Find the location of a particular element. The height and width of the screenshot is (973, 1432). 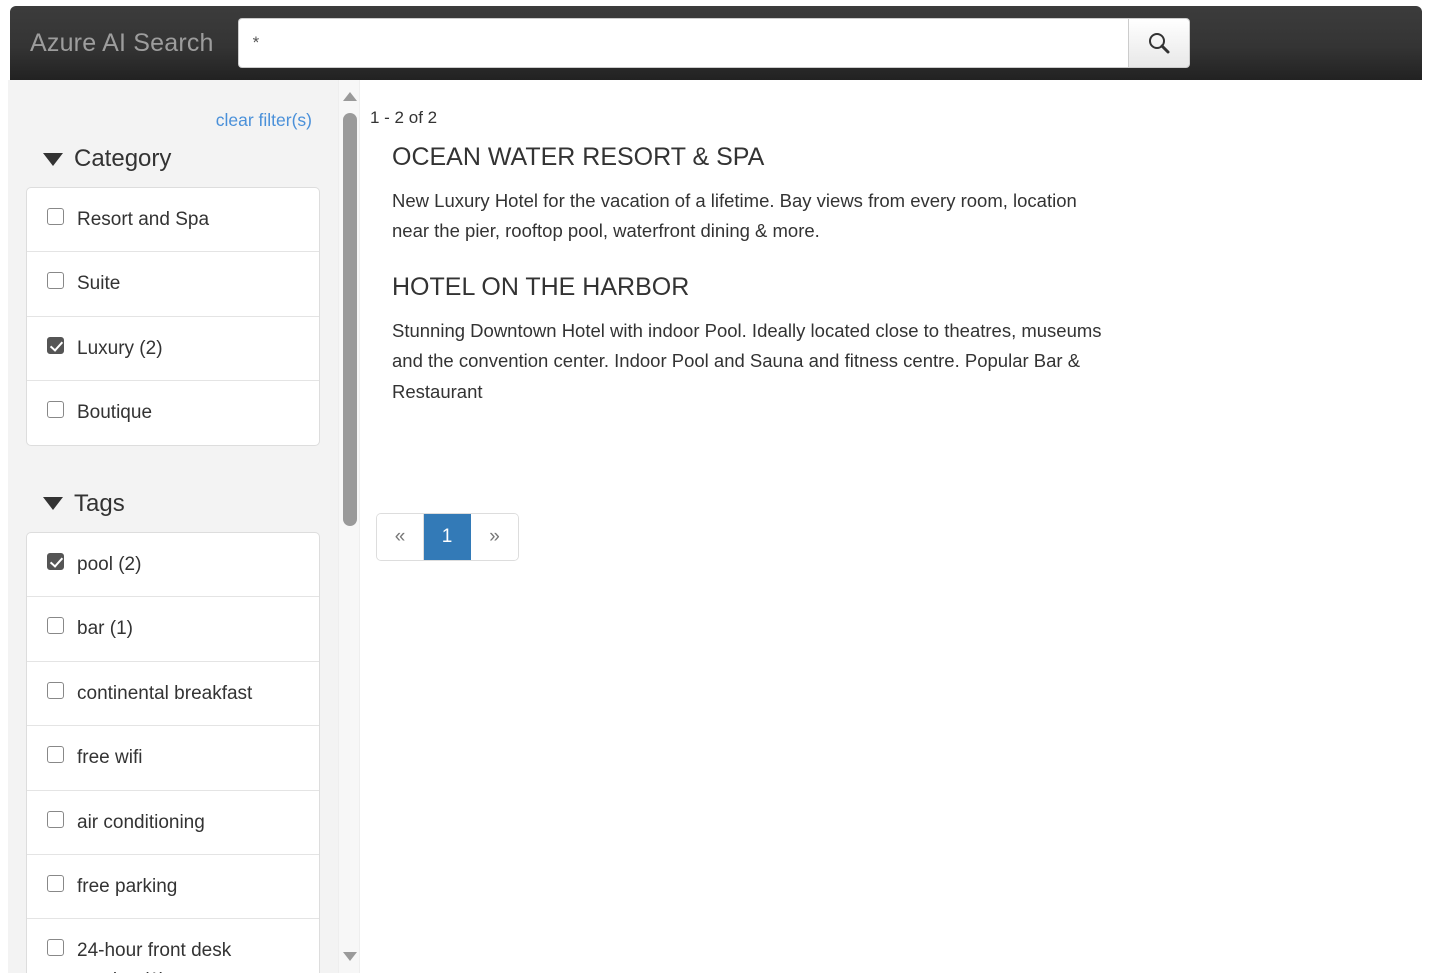

facet-item-bar: bar (1) is located at coordinates (173, 629).